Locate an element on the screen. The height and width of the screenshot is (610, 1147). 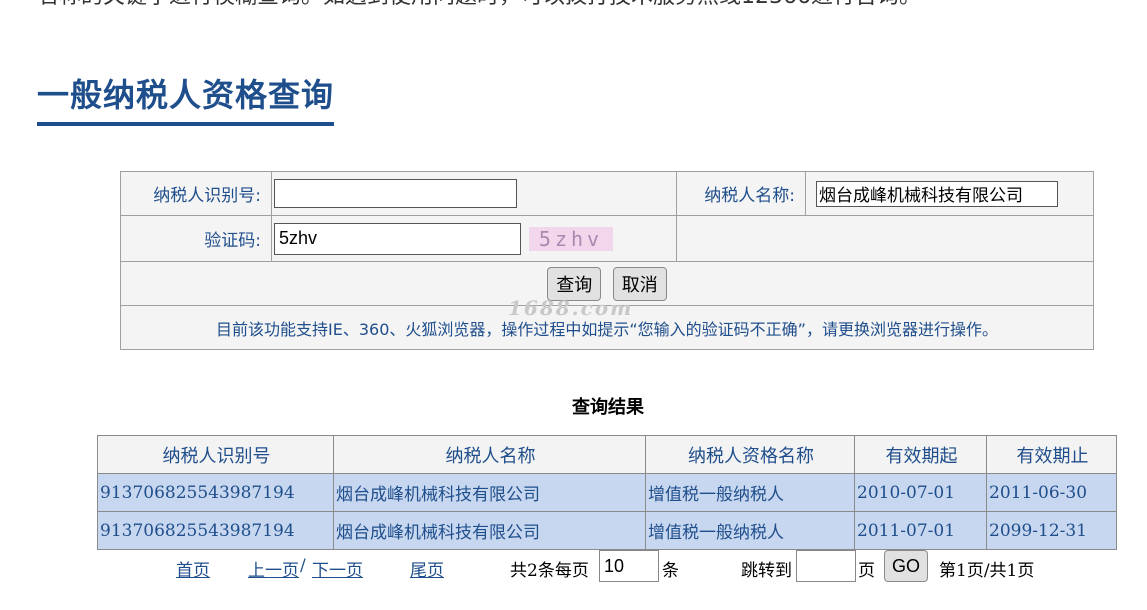
captcha-image: 5zhv is located at coordinates (571, 238).